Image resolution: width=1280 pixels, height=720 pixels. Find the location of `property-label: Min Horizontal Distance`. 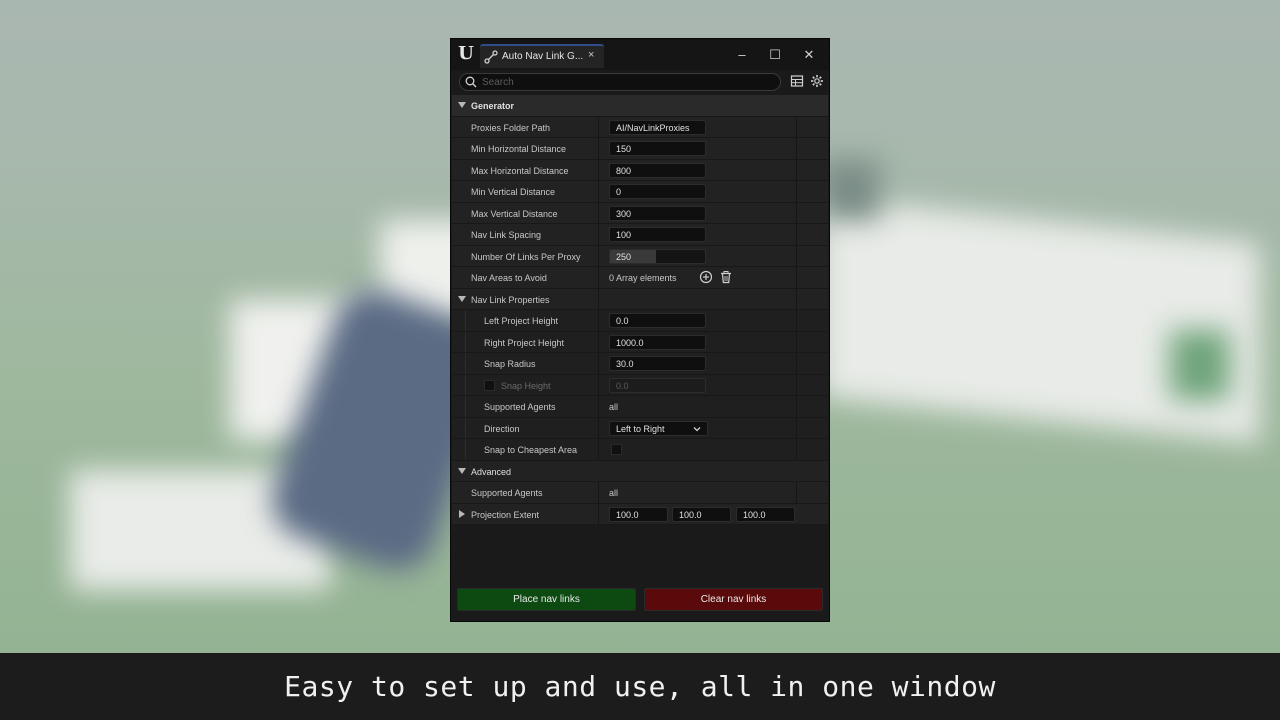

property-label: Min Horizontal Distance is located at coordinates (519, 149).